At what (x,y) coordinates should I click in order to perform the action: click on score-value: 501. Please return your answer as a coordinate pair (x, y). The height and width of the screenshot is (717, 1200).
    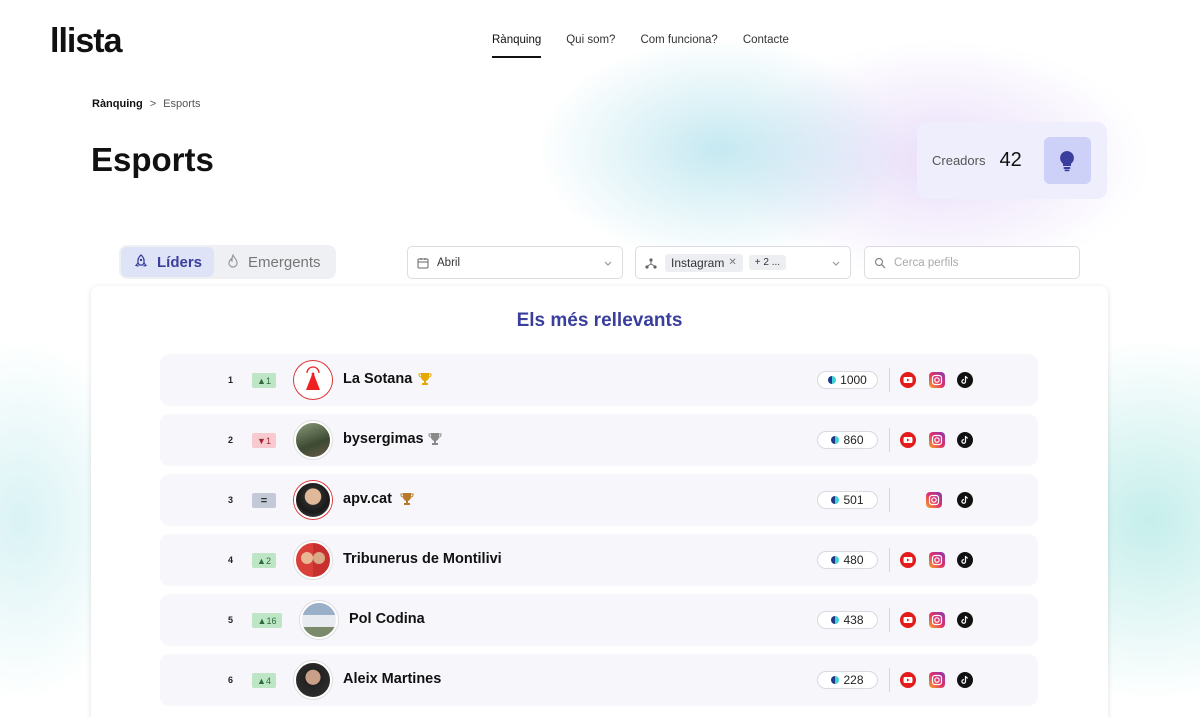
    Looking at the image, I should click on (853, 500).